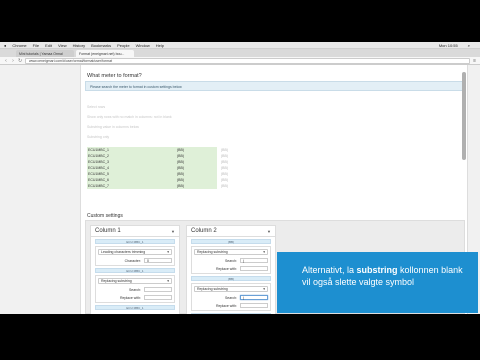  Describe the element at coordinates (158, 289) in the screenshot. I see `search-input` at that location.